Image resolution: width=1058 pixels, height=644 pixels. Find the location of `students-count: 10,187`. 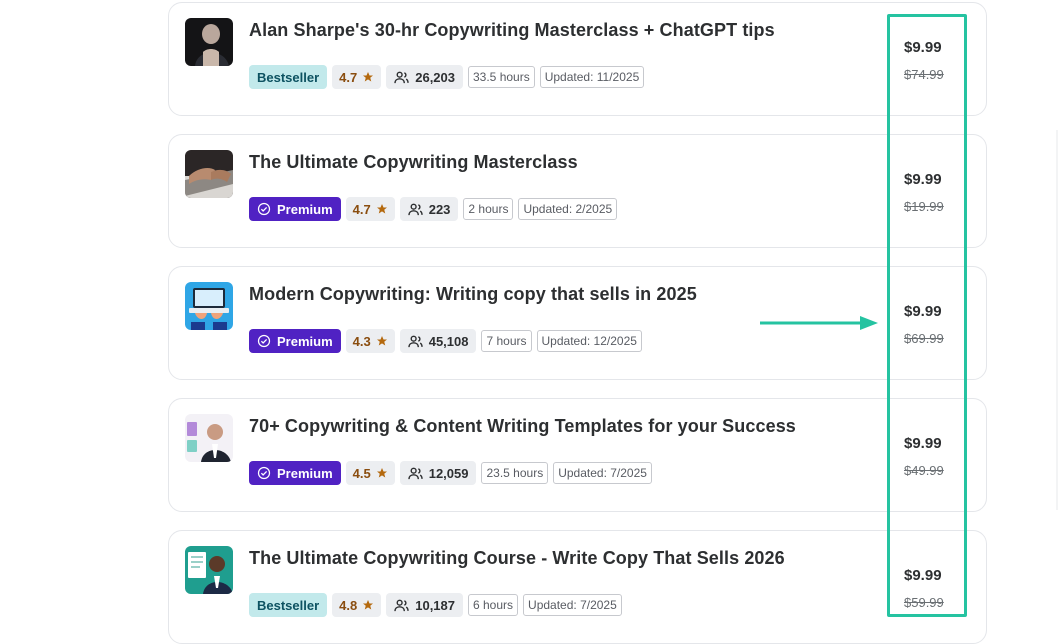

students-count: 10,187 is located at coordinates (435, 605).